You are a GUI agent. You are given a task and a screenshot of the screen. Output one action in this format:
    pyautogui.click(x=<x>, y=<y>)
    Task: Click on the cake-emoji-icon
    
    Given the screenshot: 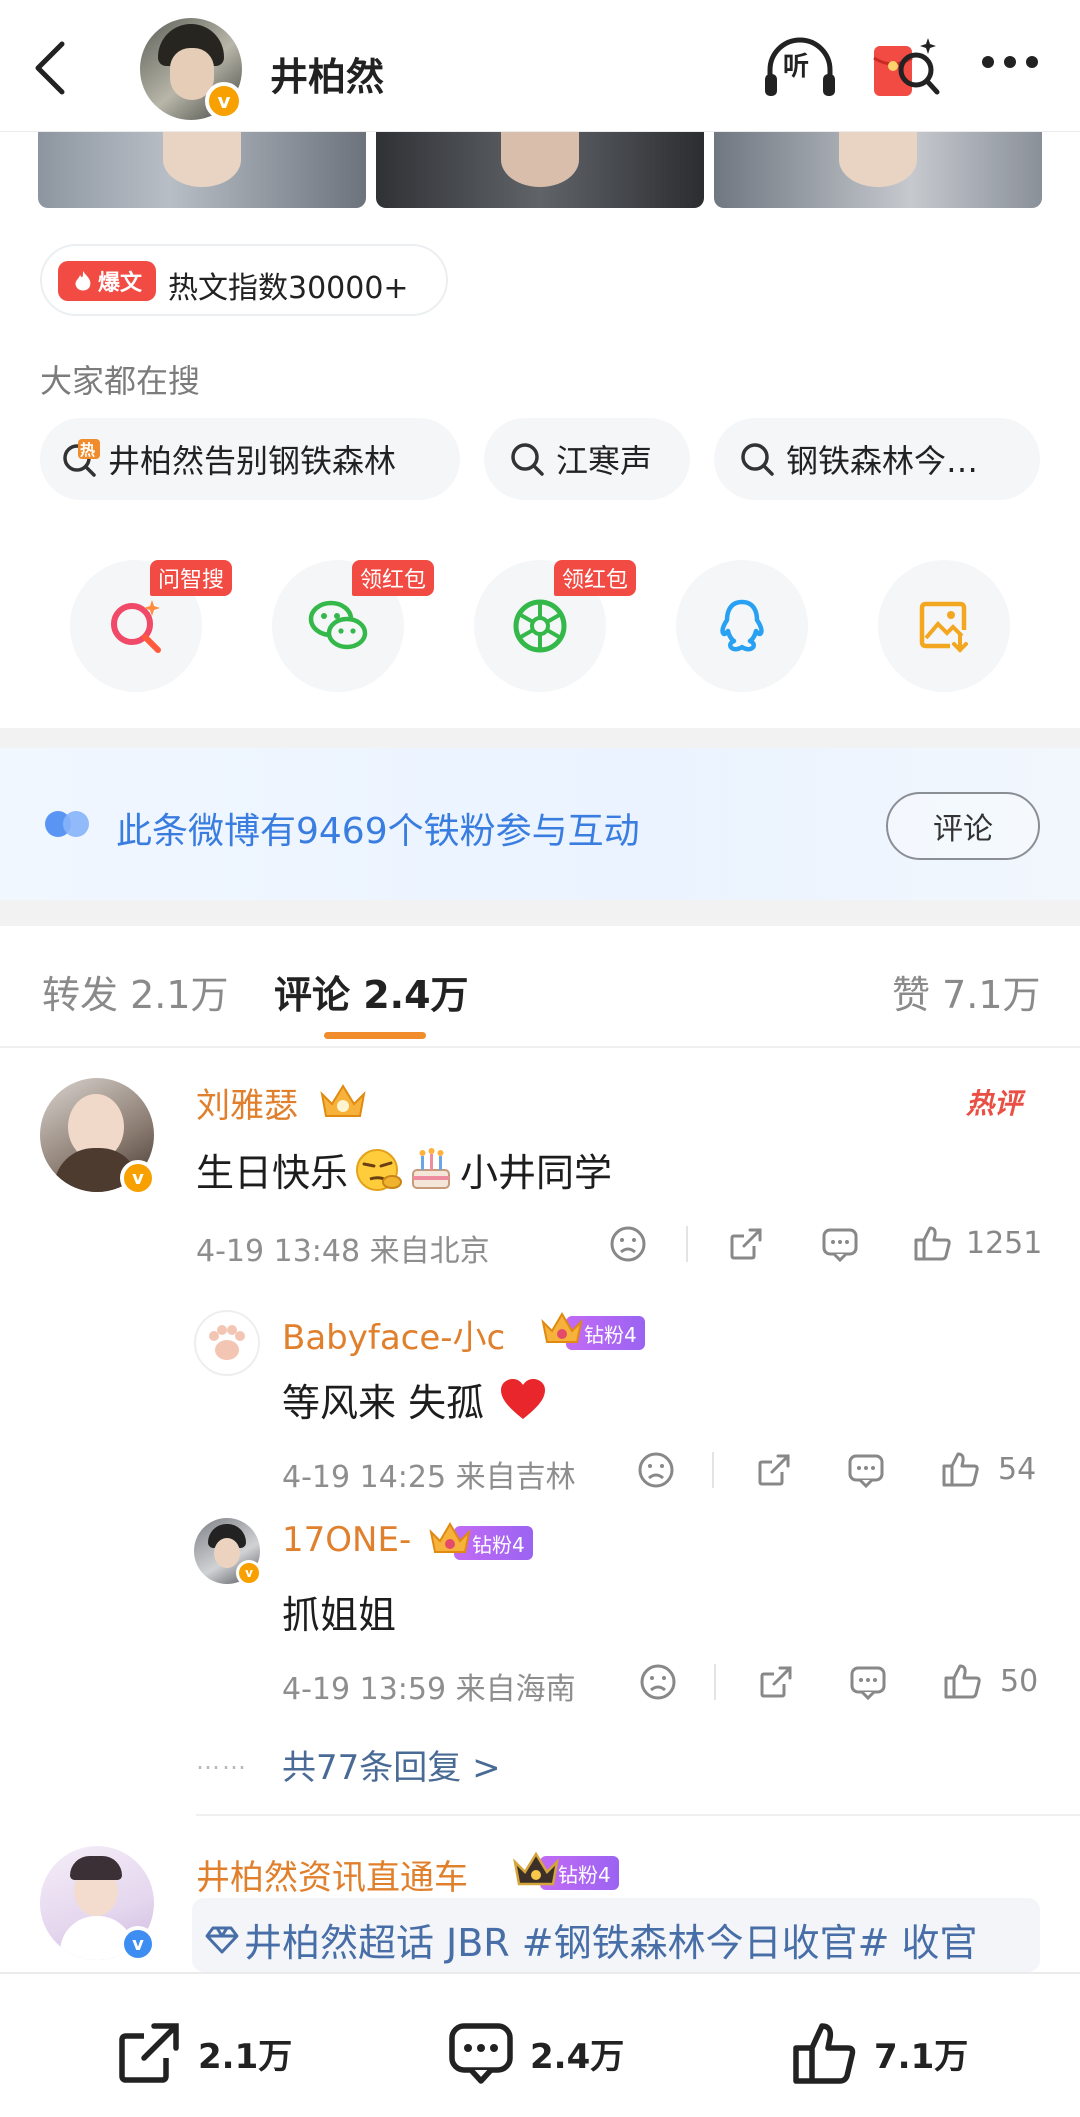 What is the action you would take?
    pyautogui.click(x=431, y=1168)
    